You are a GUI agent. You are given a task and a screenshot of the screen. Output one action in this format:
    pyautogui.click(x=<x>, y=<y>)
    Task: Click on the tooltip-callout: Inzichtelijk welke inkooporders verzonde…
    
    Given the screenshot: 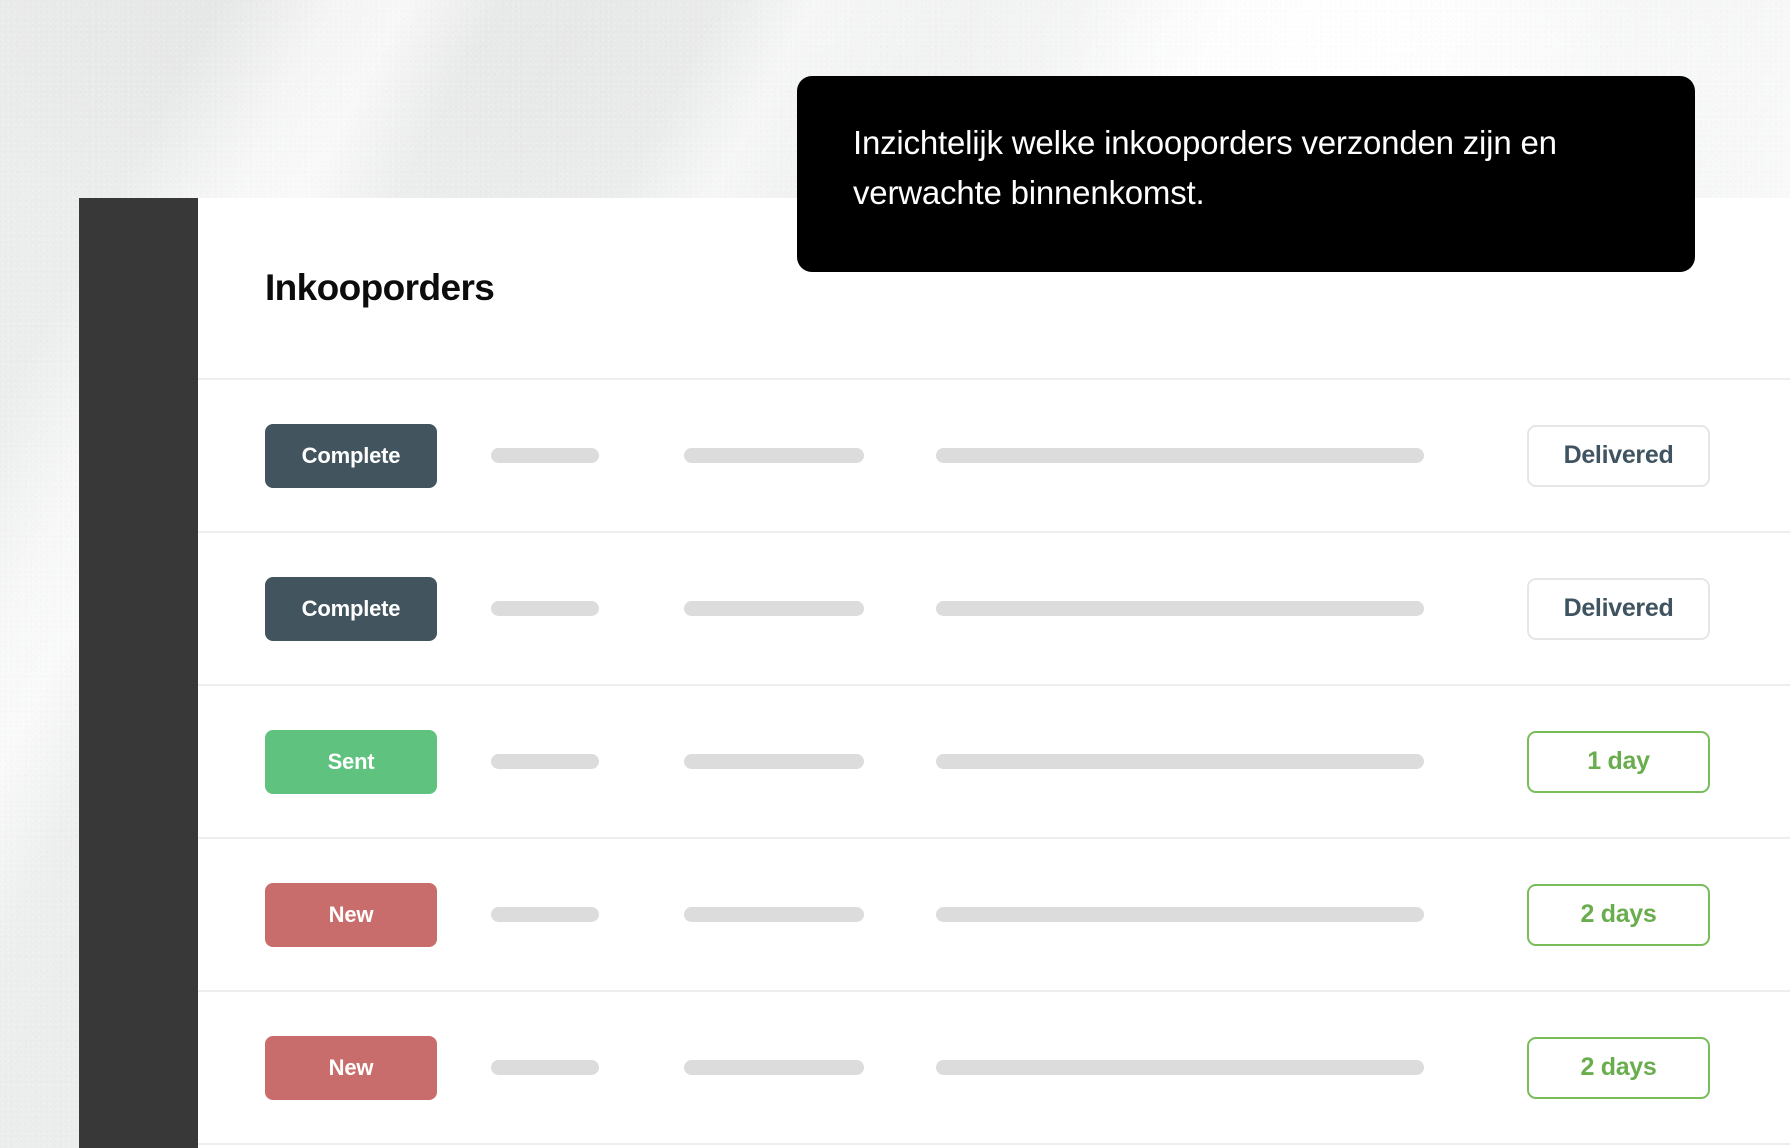 What is the action you would take?
    pyautogui.click(x=1246, y=174)
    